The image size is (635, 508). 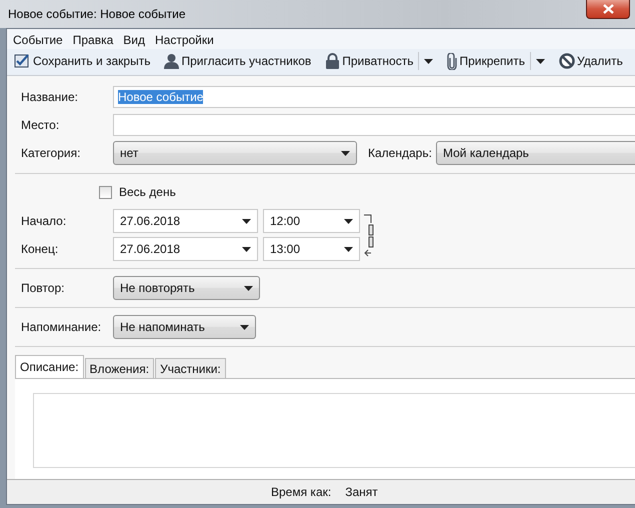 What do you see at coordinates (374, 125) in the screenshot?
I see `location-field` at bounding box center [374, 125].